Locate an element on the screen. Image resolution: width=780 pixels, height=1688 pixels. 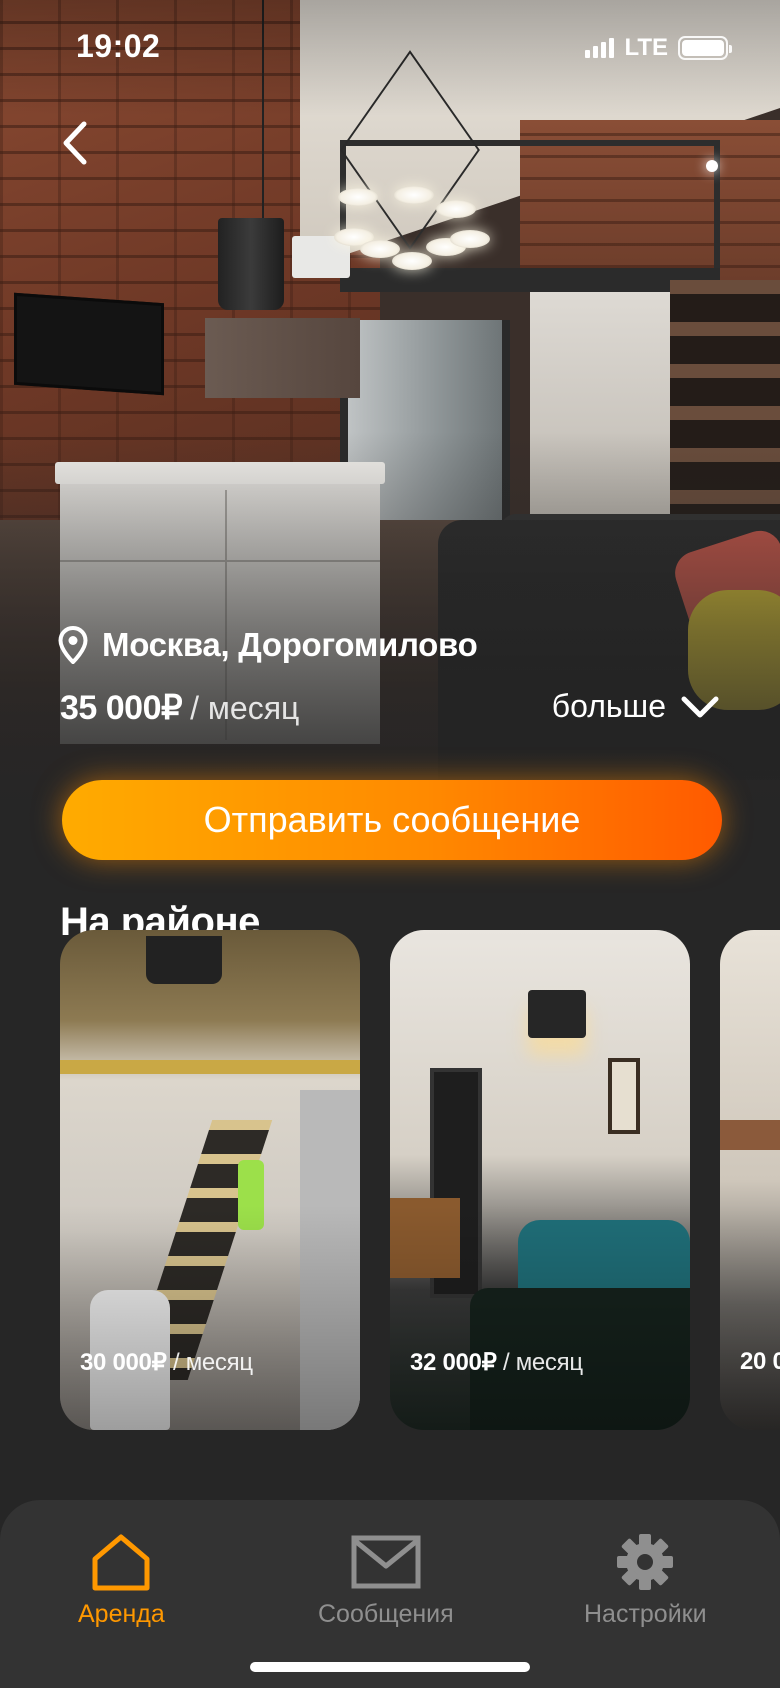
mail-icon is located at coordinates (386, 1562).